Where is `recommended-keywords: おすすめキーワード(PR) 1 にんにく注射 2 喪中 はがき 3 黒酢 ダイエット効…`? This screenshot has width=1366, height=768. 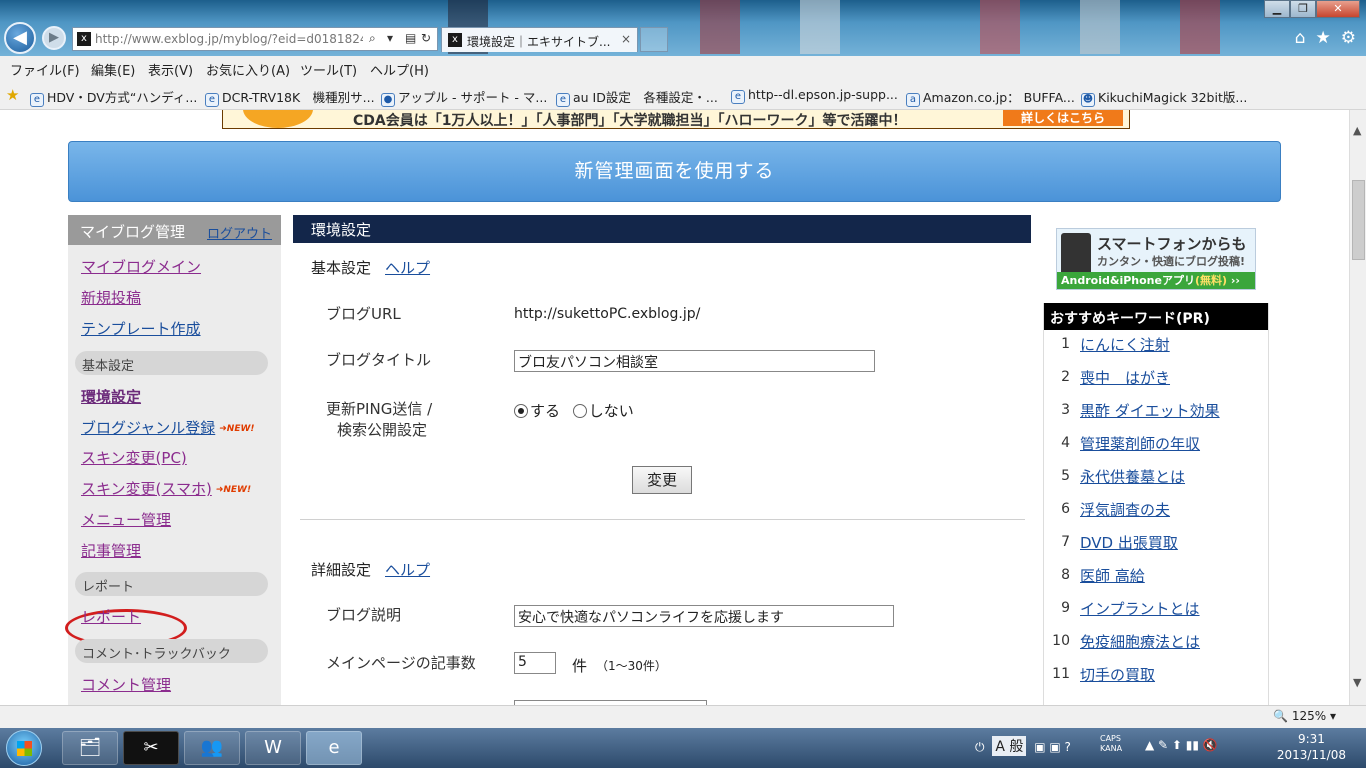
recommended-keywords: おすすめキーワード(PR) 1 にんにく注射 2 喪中 はがき 3 黒酢 ダイエット効… is located at coordinates (1156, 504).